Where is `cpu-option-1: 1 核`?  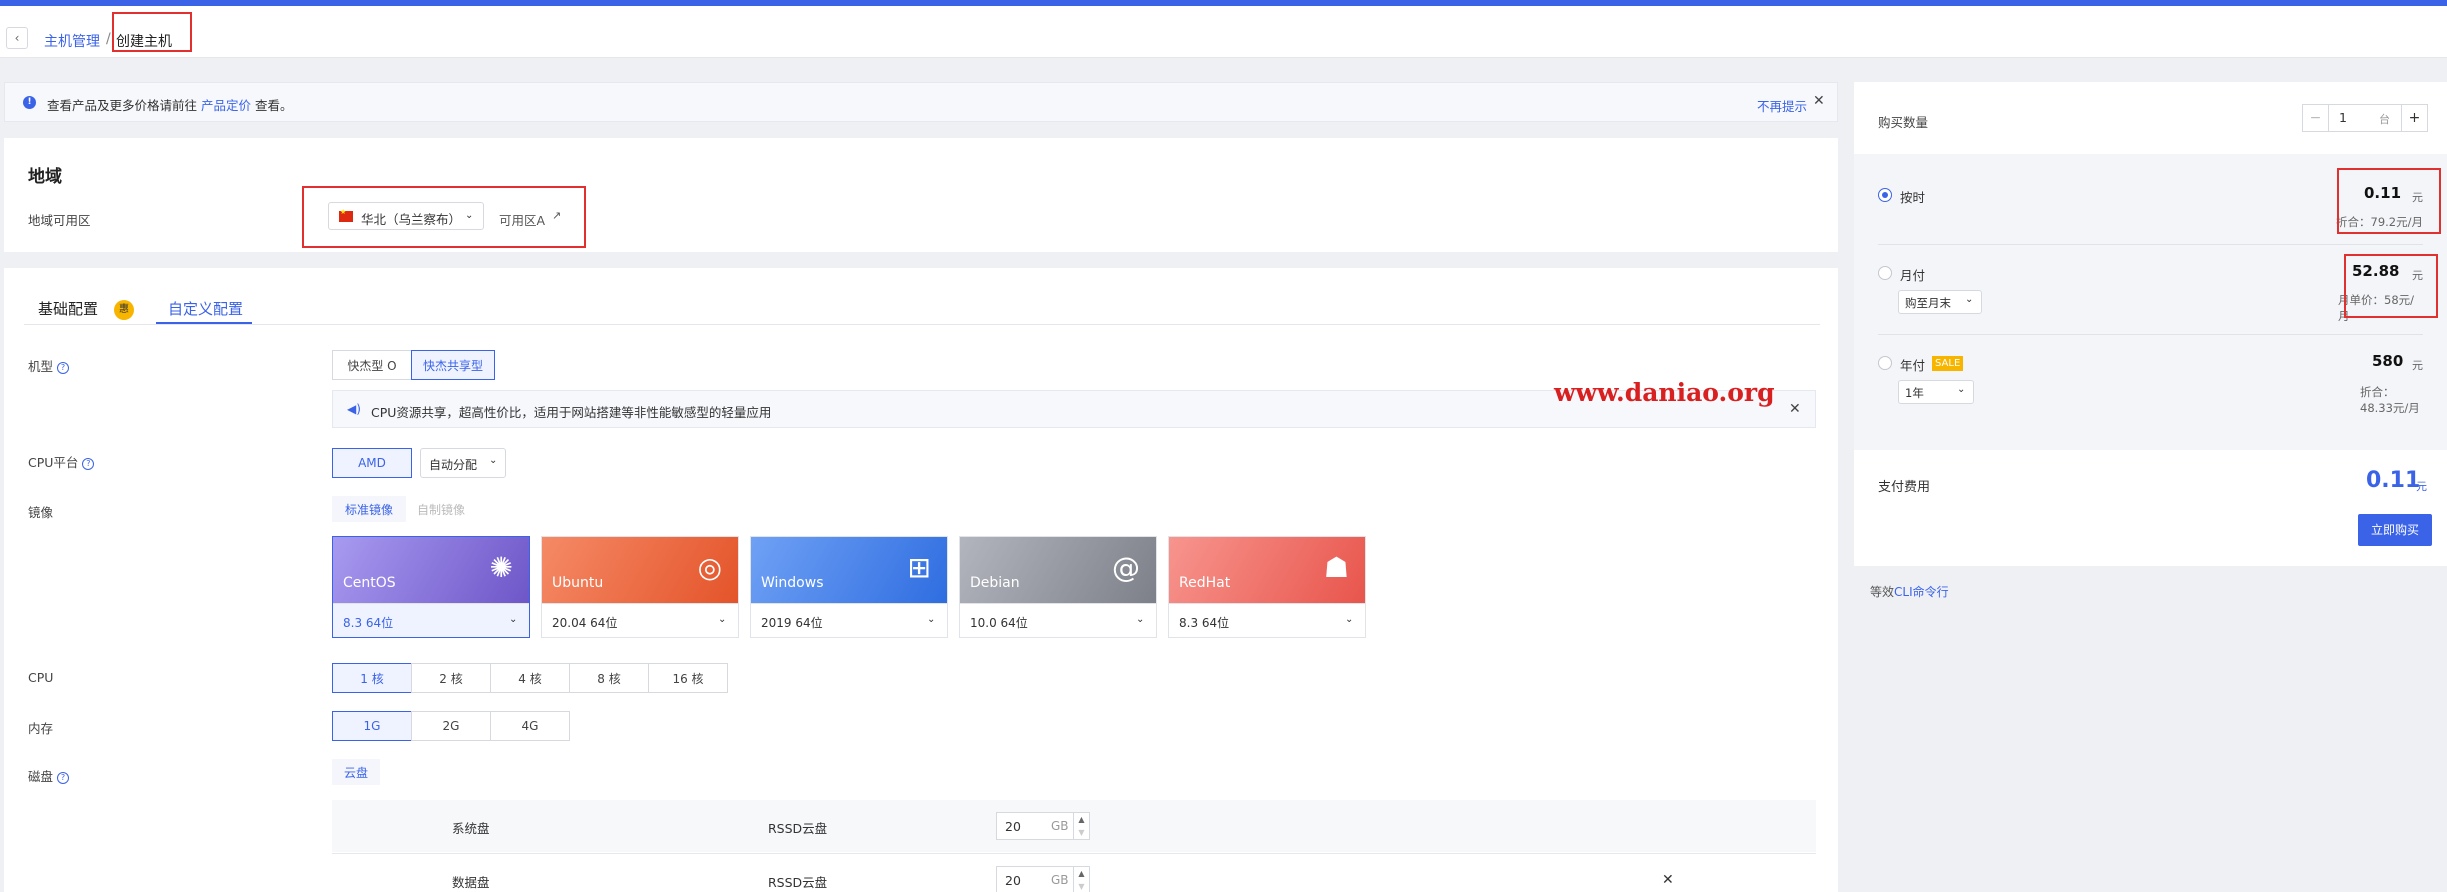
cpu-option-1: 1 核 is located at coordinates (372, 678).